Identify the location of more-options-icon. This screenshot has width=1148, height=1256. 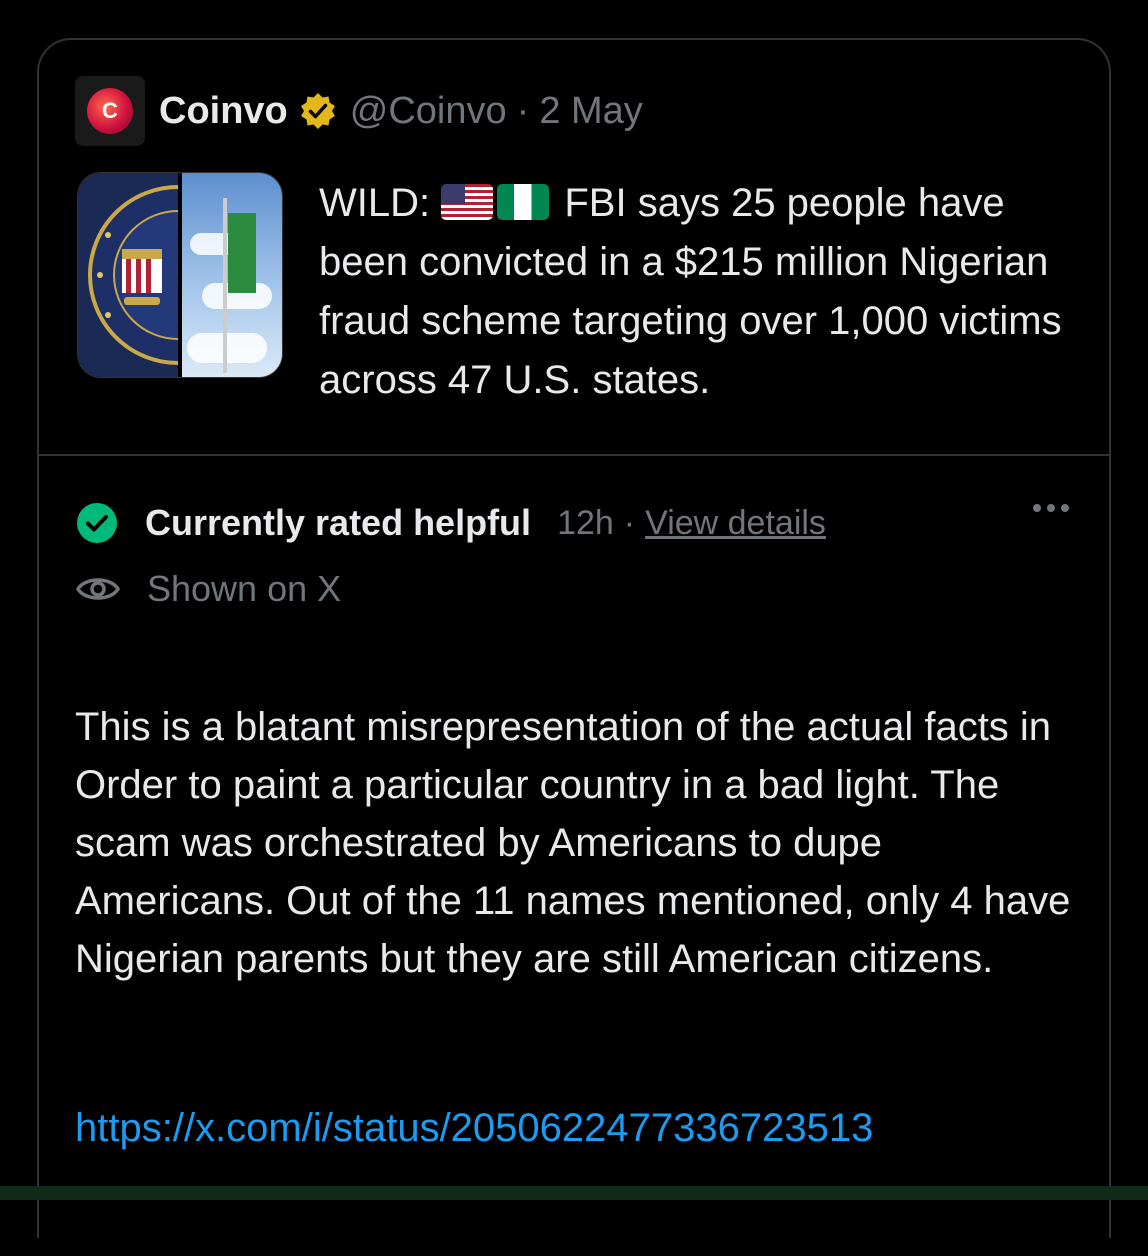
(1051, 508).